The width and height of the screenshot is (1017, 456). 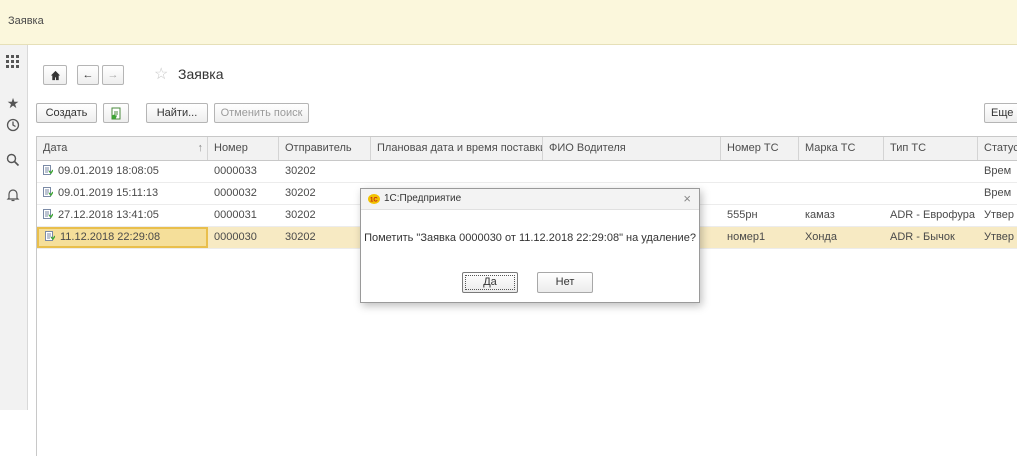 I want to click on column-header-sender: Отправитель, so click(x=325, y=148).